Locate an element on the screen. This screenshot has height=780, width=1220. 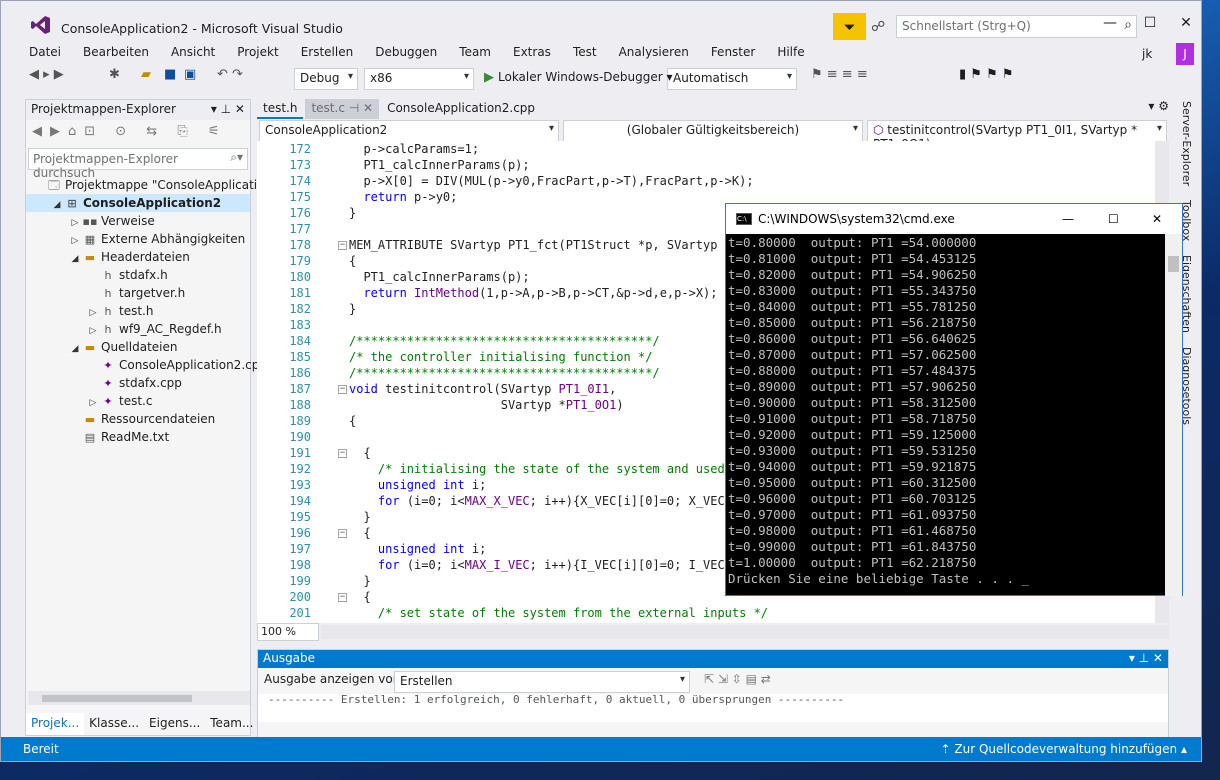
menu-debuggen: Debuggen is located at coordinates (410, 54).